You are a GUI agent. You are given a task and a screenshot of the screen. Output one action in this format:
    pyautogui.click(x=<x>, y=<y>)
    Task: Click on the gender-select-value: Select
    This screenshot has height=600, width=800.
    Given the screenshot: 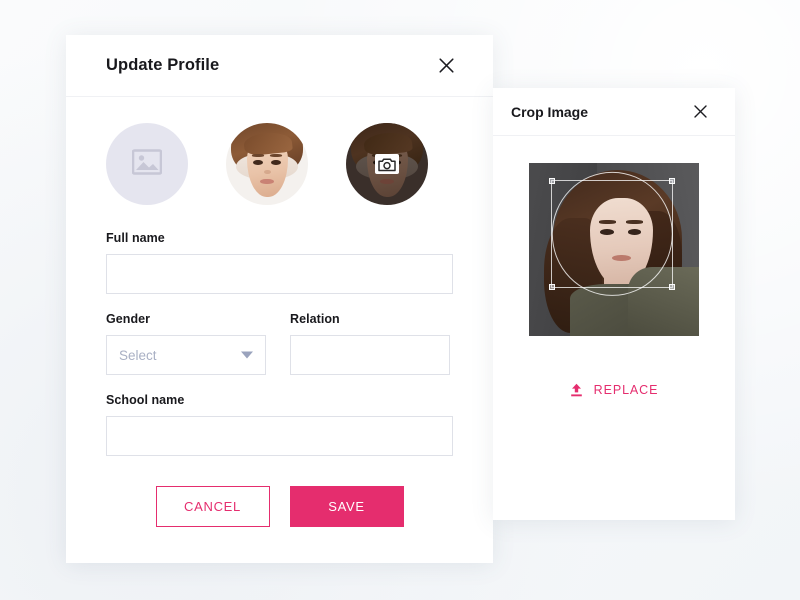 What is the action you would take?
    pyautogui.click(x=138, y=355)
    